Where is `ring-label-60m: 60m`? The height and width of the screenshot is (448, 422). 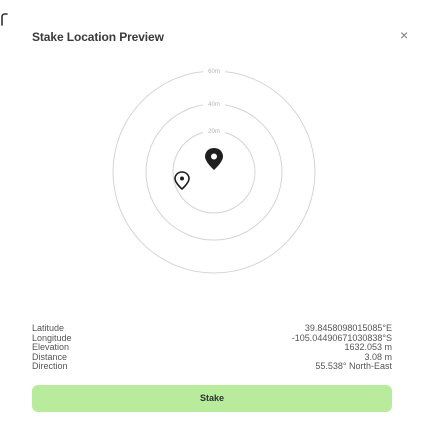 ring-label-60m: 60m is located at coordinates (214, 72).